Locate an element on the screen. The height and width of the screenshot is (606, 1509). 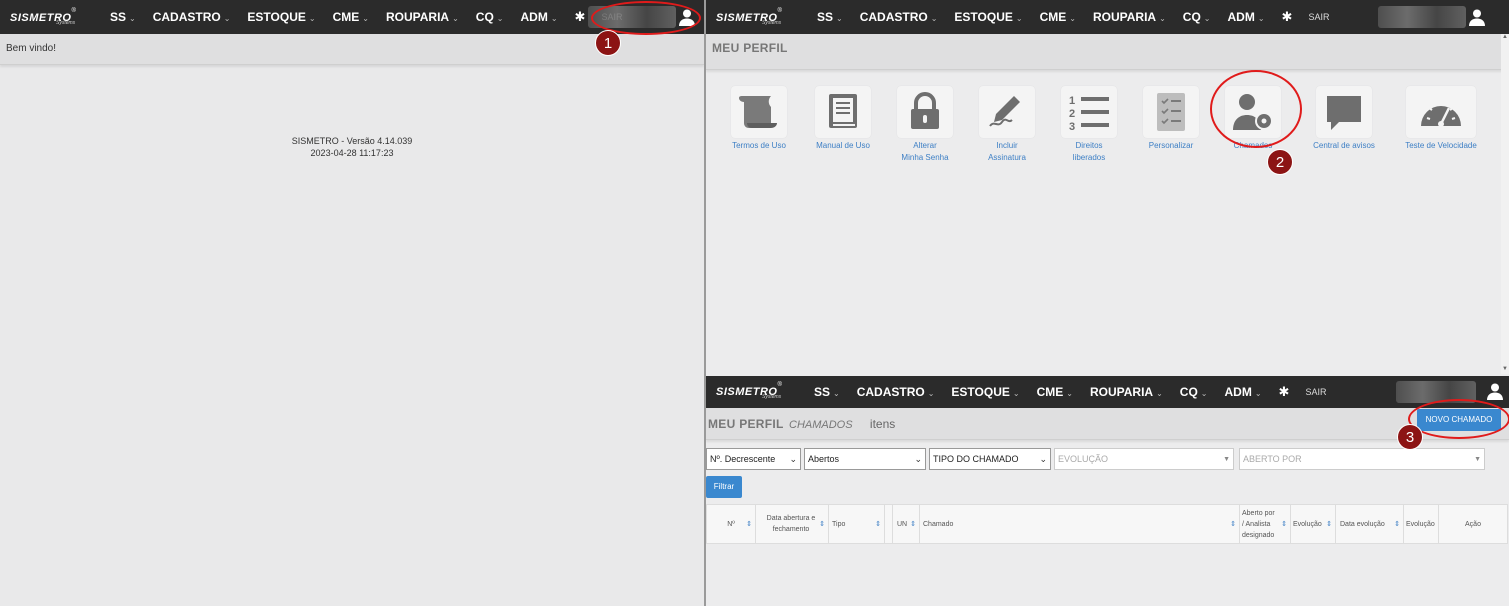
scroll-down-icon: ▼ is located at coordinates (1505, 369).